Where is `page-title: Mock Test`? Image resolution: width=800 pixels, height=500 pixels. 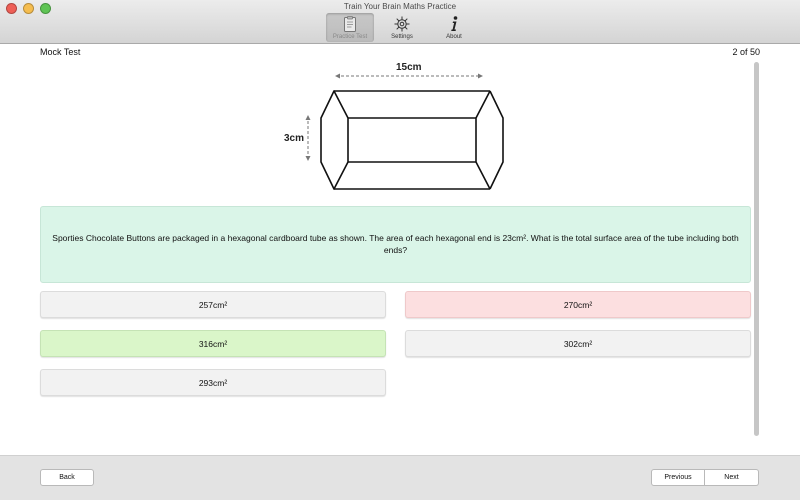 page-title: Mock Test is located at coordinates (60, 52).